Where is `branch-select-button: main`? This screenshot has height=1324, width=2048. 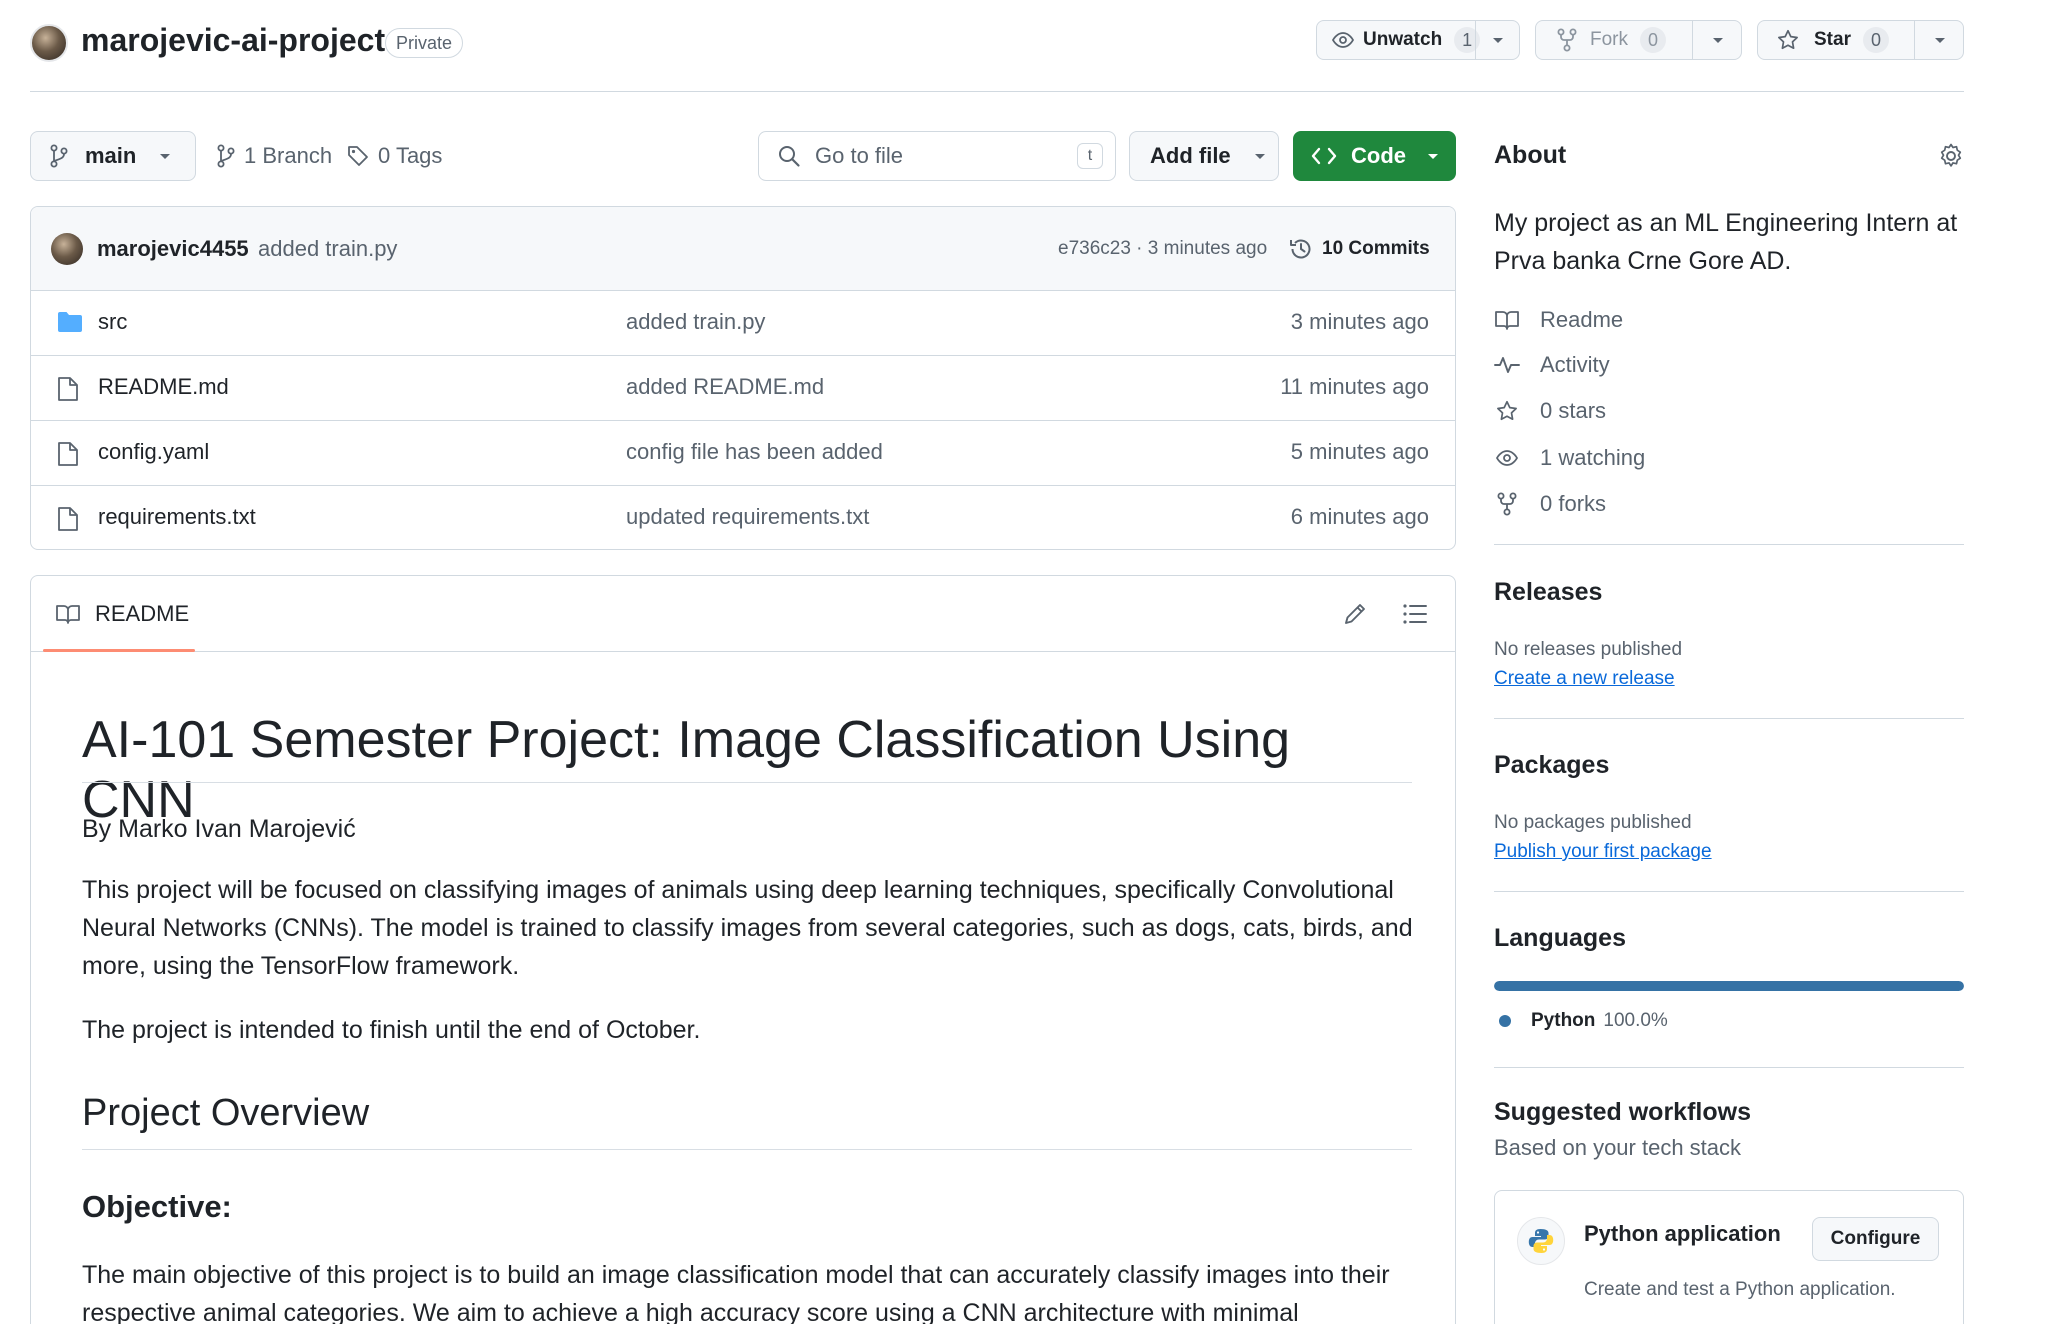 branch-select-button: main is located at coordinates (113, 156).